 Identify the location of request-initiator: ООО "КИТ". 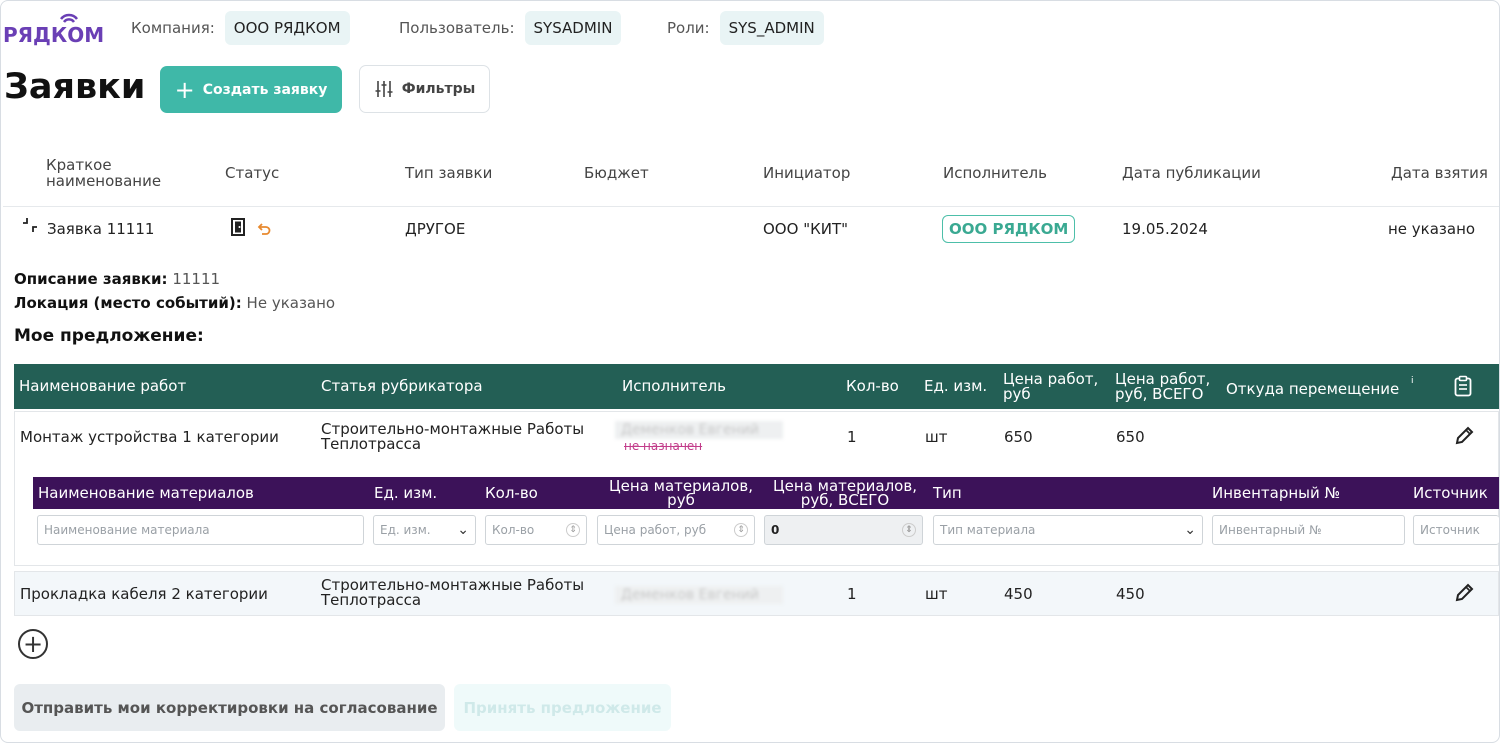
(806, 229).